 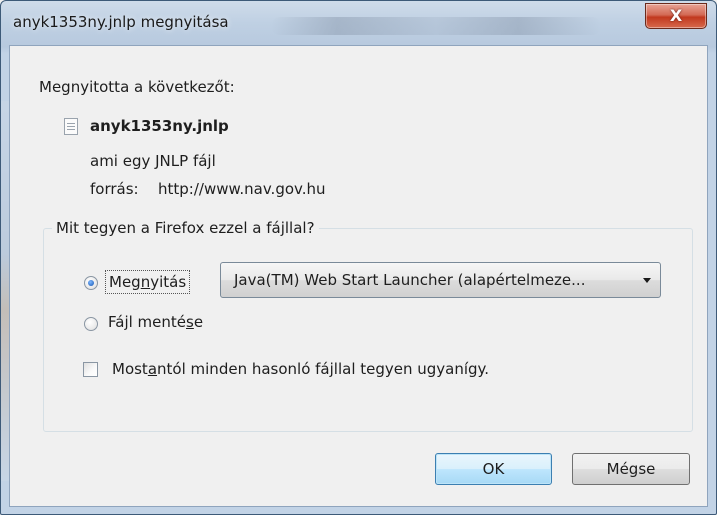 I want to click on cancel-button: Mégse, so click(x=631, y=469).